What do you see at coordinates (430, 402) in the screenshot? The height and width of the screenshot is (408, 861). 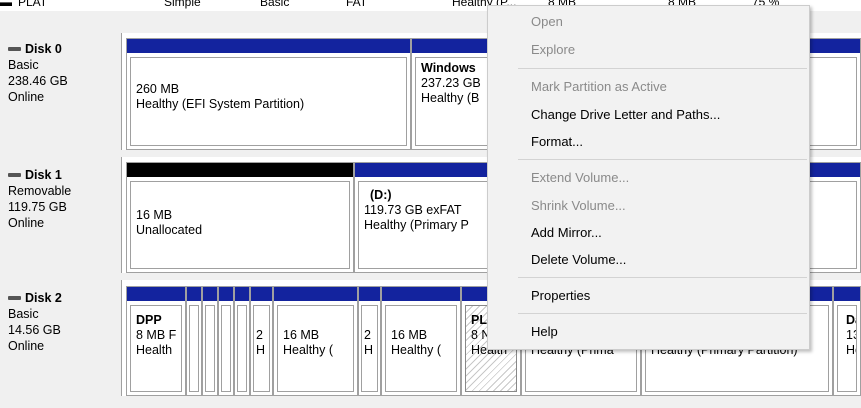 I see `pane-gap` at bounding box center [430, 402].